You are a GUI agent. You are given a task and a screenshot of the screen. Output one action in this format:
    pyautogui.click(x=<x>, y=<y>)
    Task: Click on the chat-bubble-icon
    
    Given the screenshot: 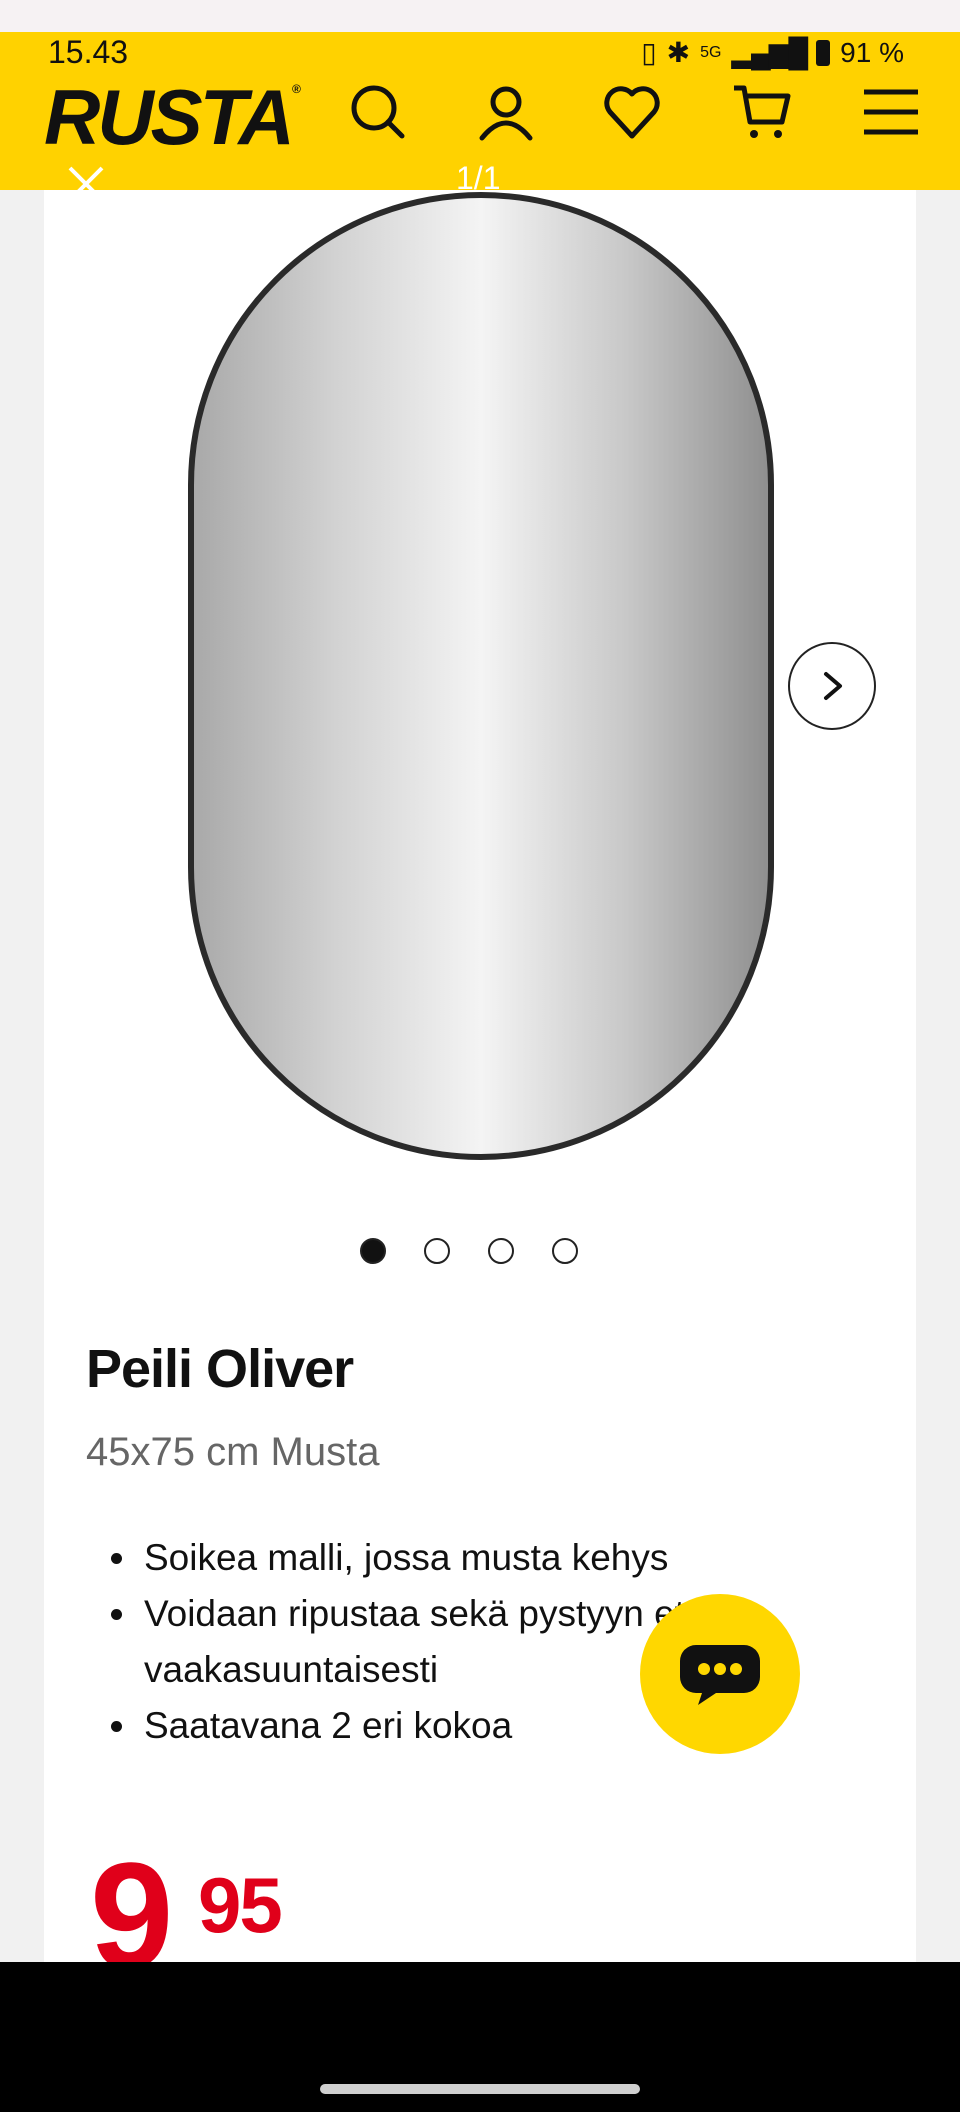 What is the action you would take?
    pyautogui.click(x=720, y=1675)
    